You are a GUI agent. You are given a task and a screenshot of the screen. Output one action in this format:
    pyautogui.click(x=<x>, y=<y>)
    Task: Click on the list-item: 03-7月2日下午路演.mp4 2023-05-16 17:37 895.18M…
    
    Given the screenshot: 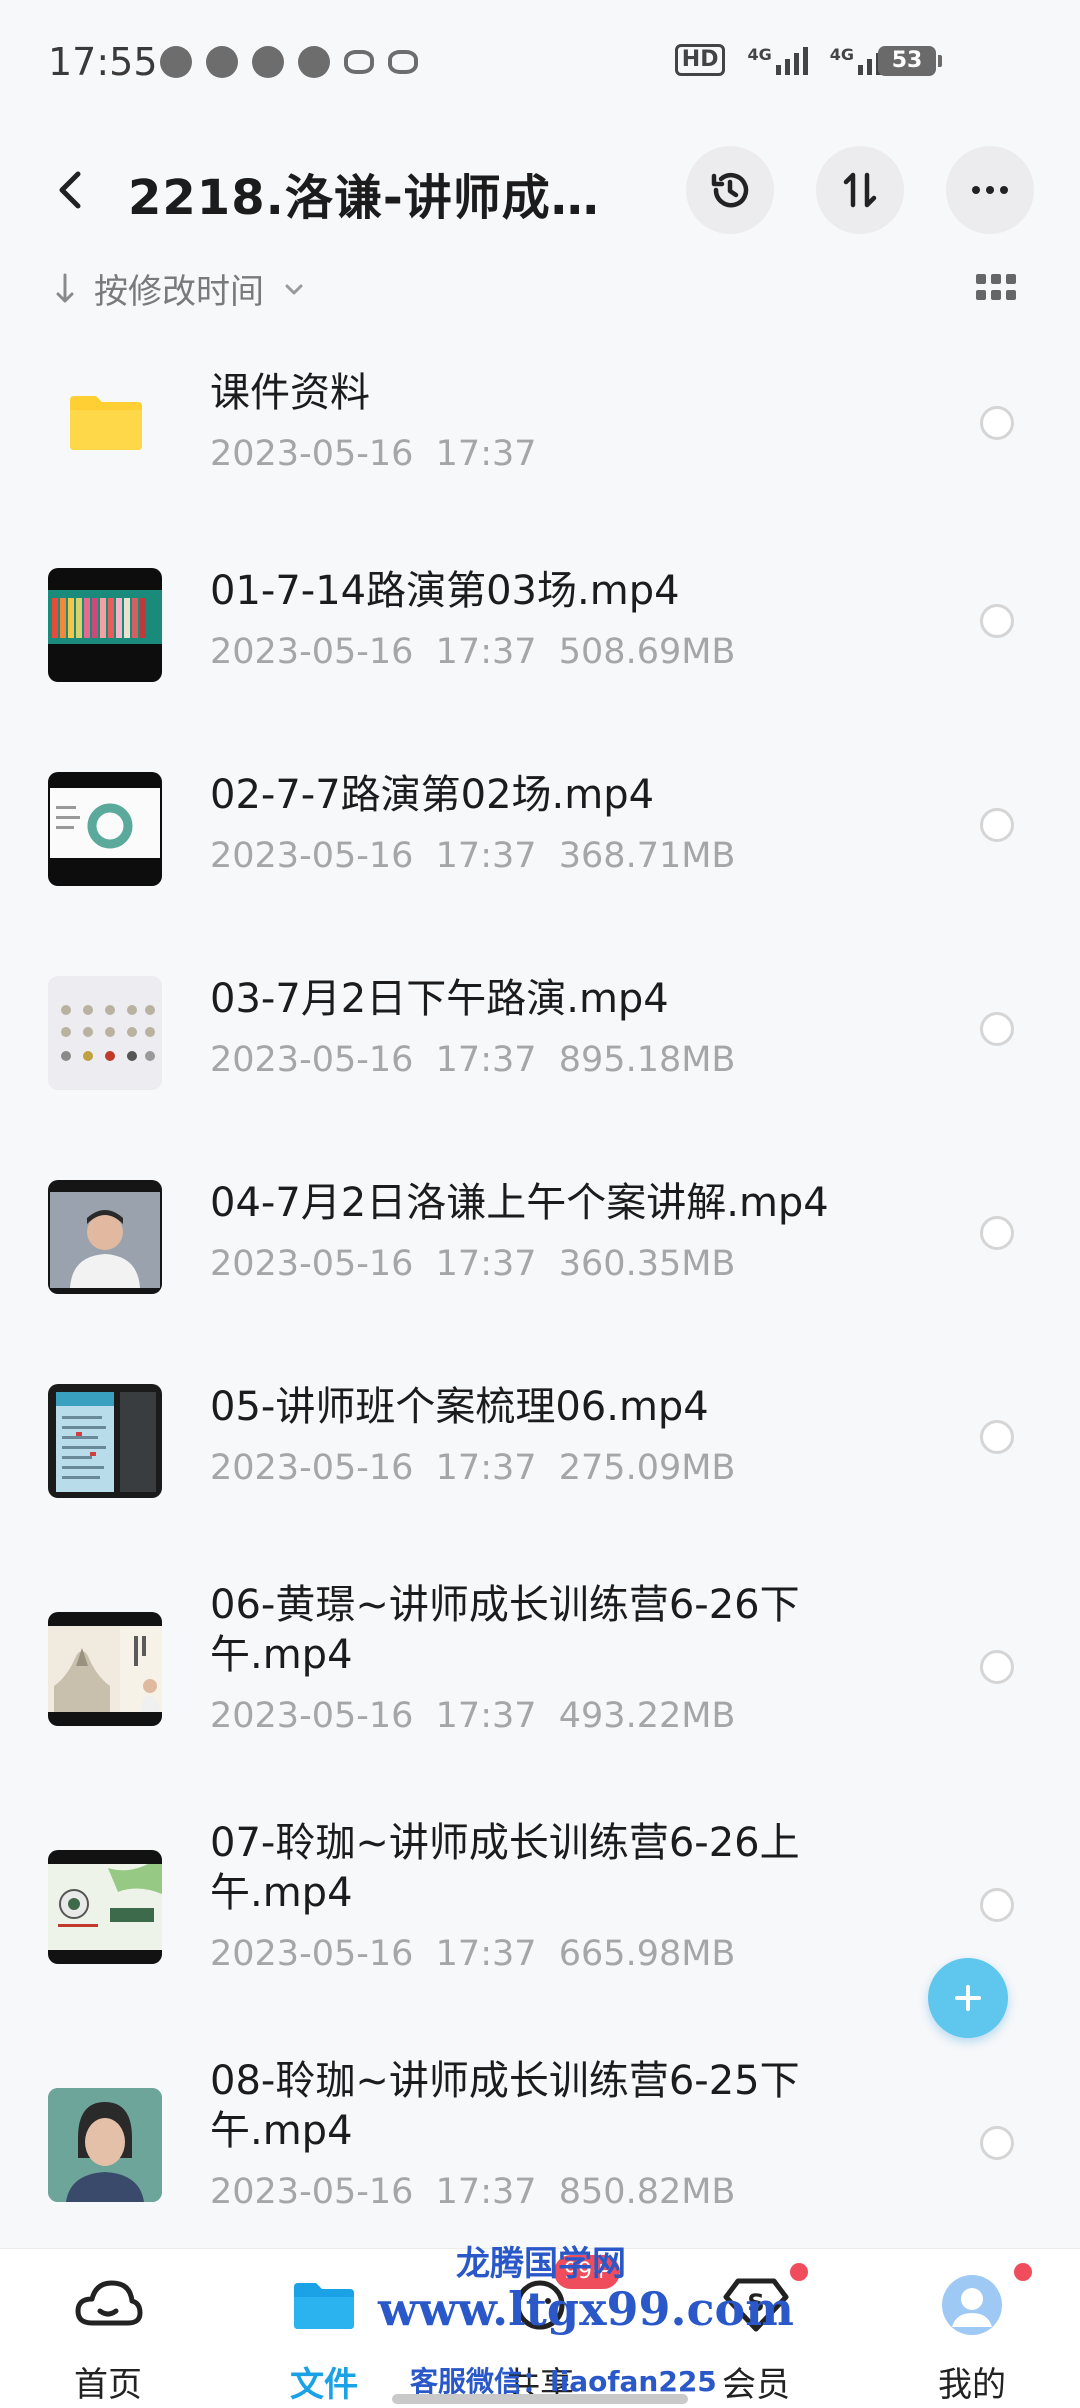 What is the action you would take?
    pyautogui.click(x=540, y=1034)
    